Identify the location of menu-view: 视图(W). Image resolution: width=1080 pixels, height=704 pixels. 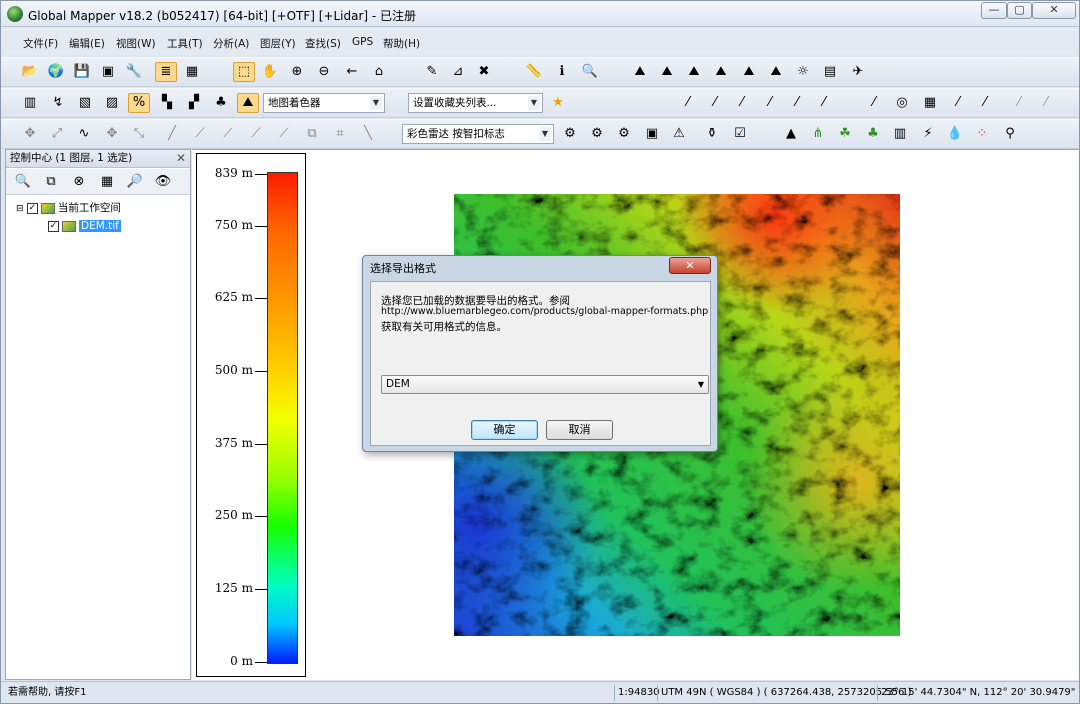
(136, 43).